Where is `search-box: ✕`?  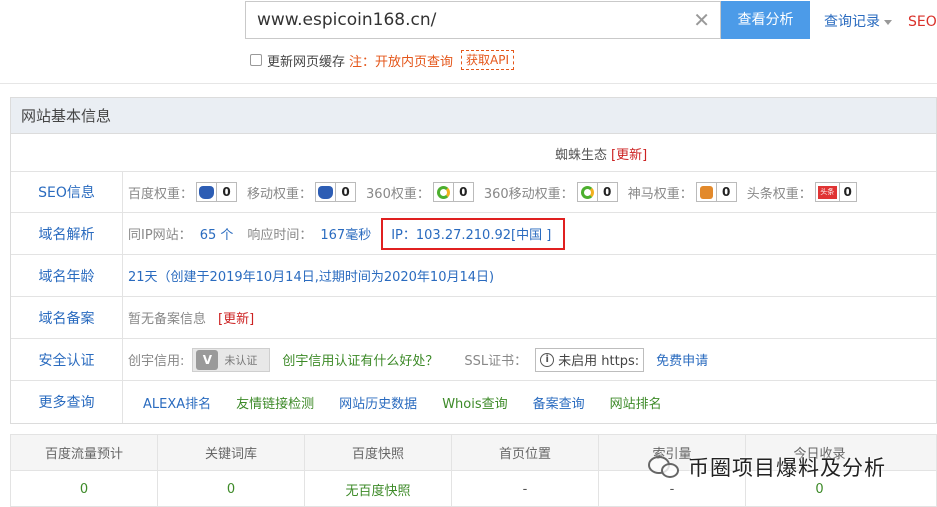
search-box: ✕ is located at coordinates (483, 20).